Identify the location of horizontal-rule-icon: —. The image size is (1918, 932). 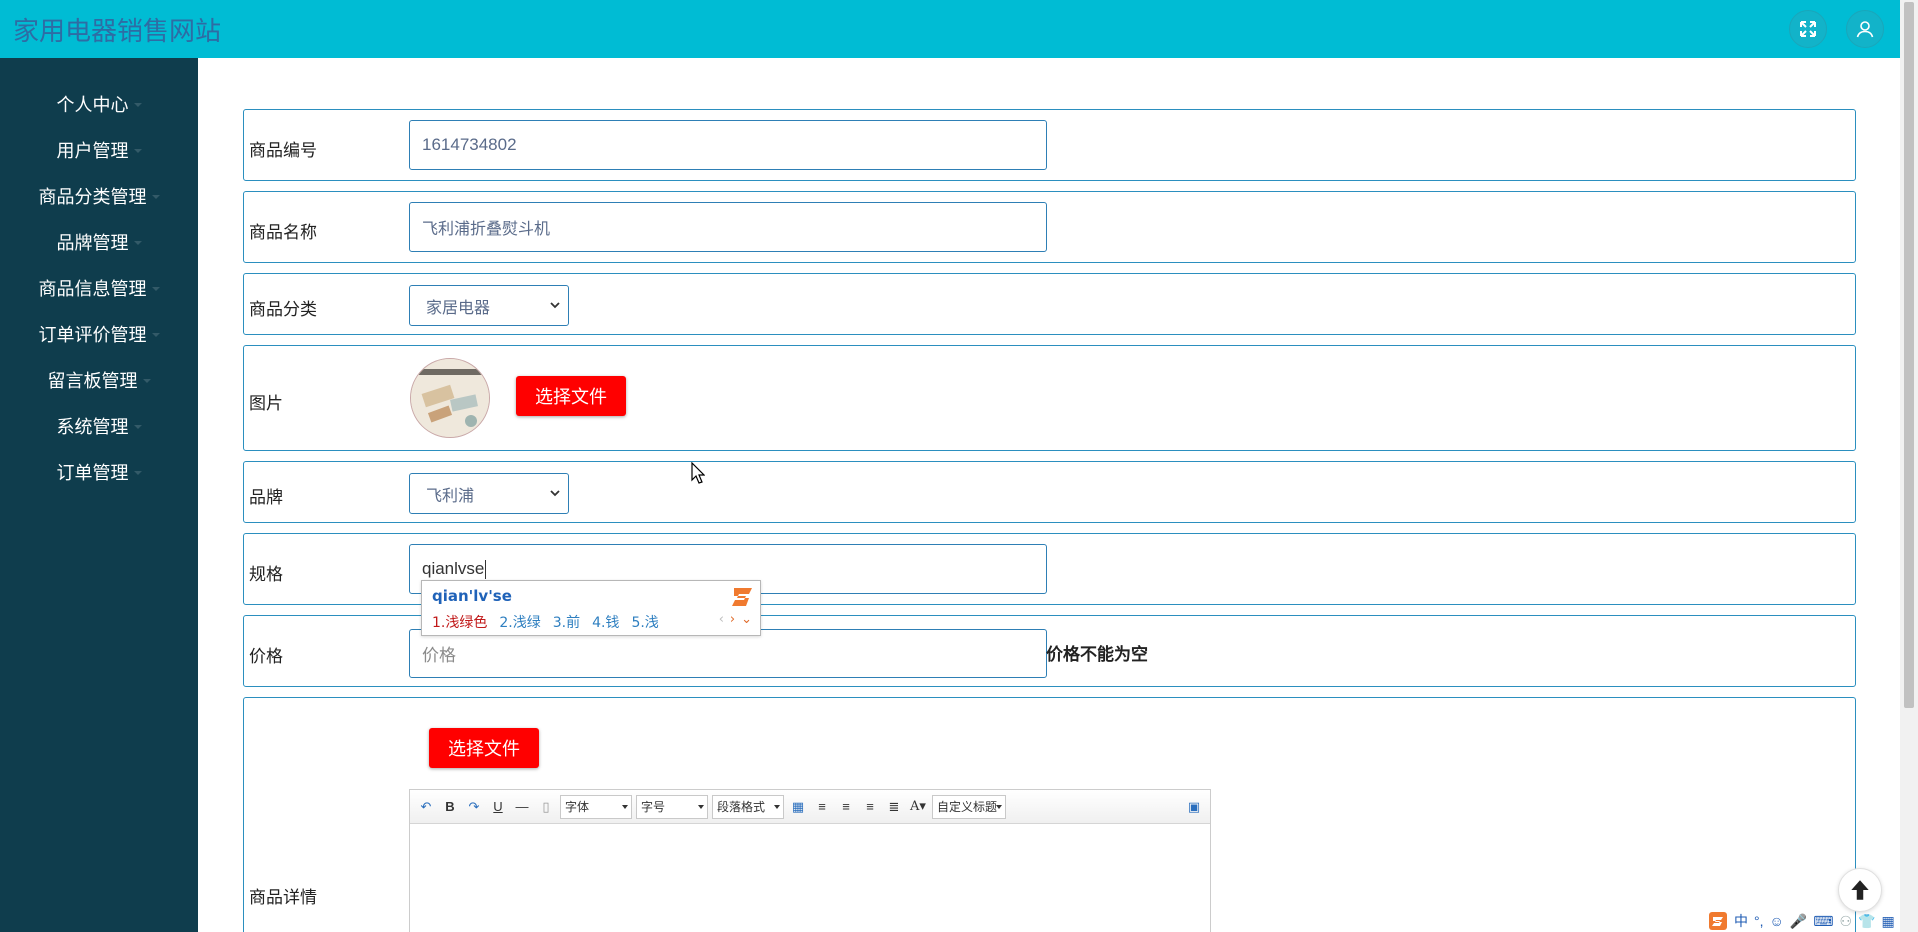
(522, 807).